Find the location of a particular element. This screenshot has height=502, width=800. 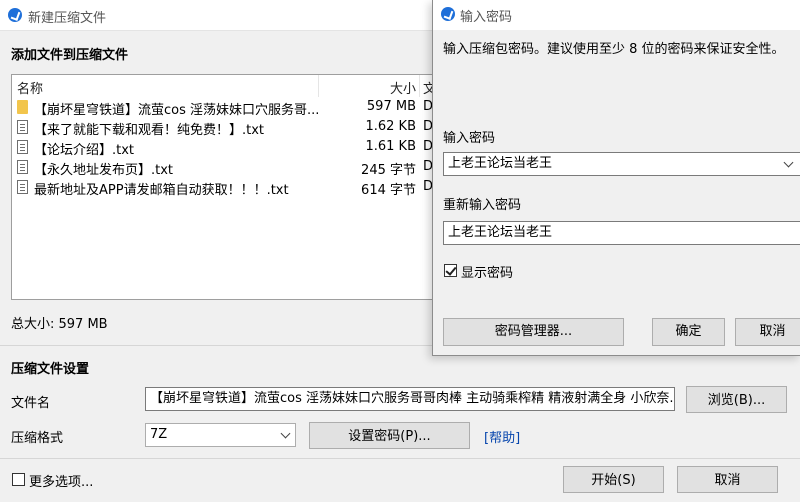

confirm-password-input: 上老王论坛当老王 is located at coordinates (621, 233).